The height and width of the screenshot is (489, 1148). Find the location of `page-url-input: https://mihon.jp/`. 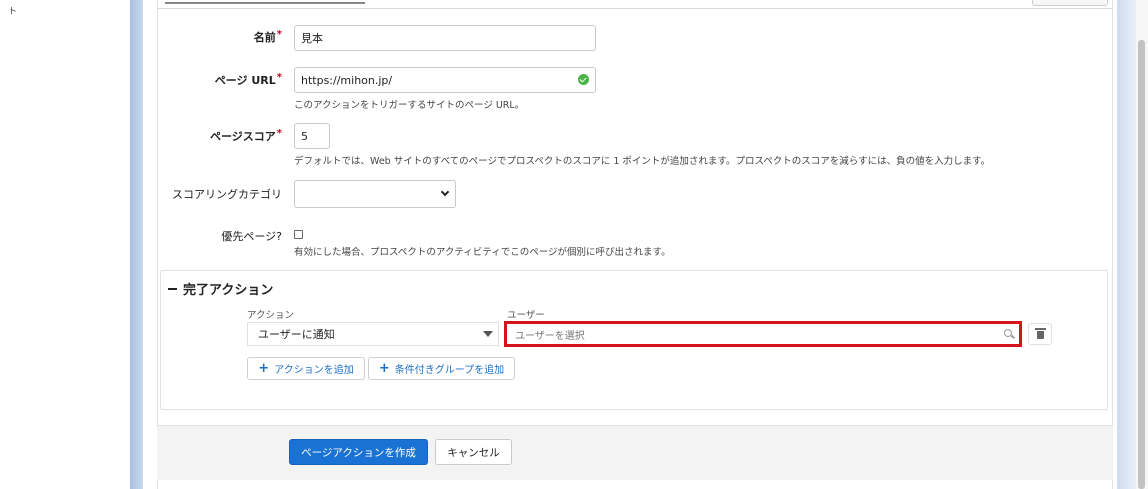

page-url-input: https://mihon.jp/ is located at coordinates (445, 80).